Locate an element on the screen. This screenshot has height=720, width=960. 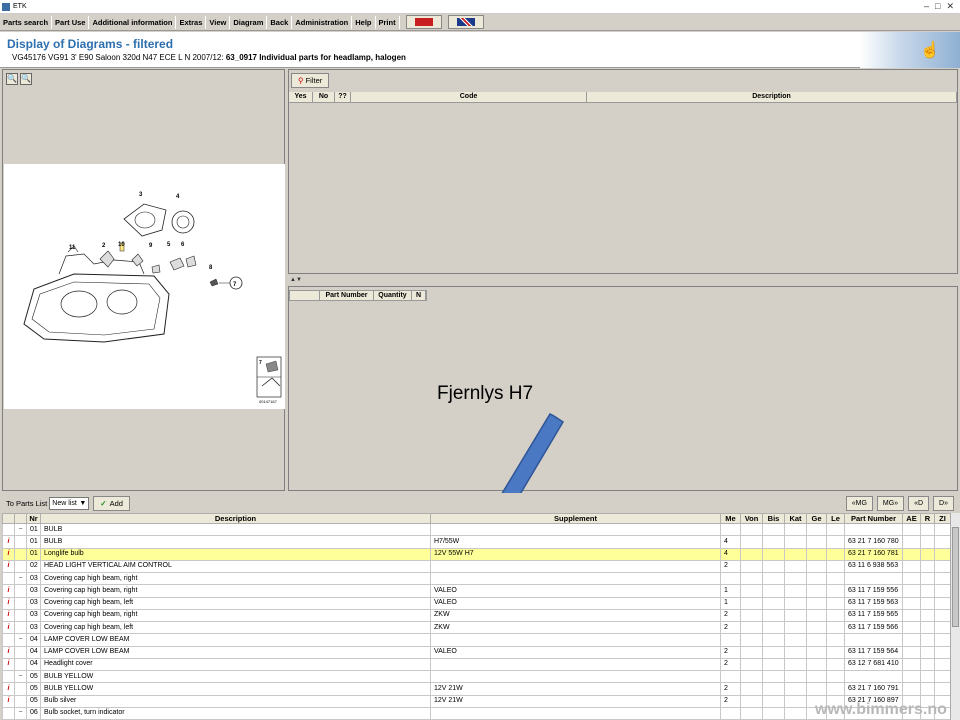
inset-label: 7 is located at coordinates (260, 363).